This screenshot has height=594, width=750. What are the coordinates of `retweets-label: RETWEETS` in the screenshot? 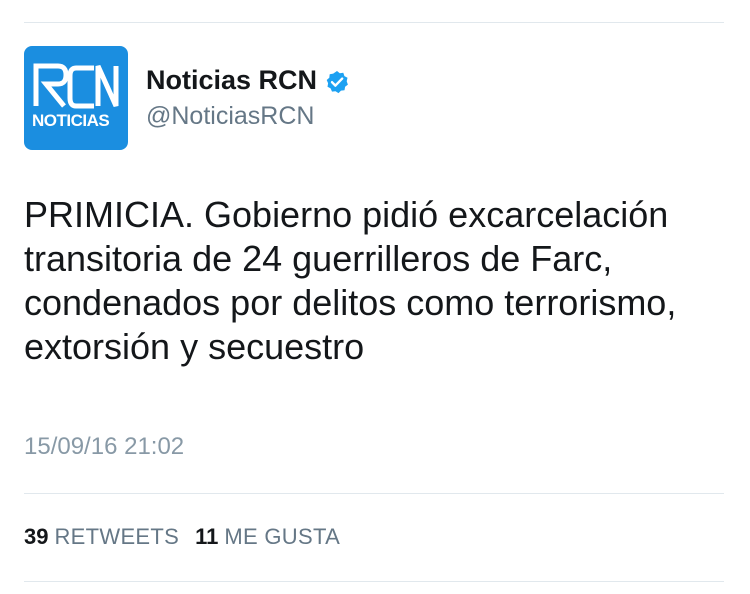 It's located at (117, 536).